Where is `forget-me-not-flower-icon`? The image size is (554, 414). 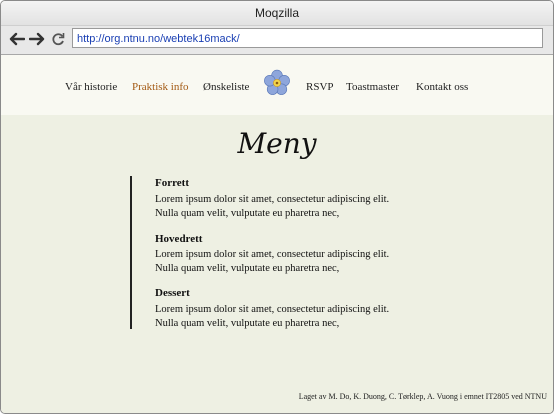
forget-me-not-flower-icon is located at coordinates (277, 83).